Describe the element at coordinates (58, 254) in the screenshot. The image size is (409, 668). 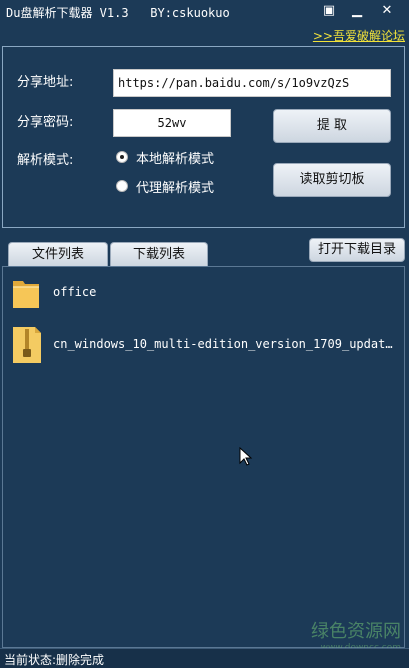
I see `tab-file-list: 文件列表` at that location.